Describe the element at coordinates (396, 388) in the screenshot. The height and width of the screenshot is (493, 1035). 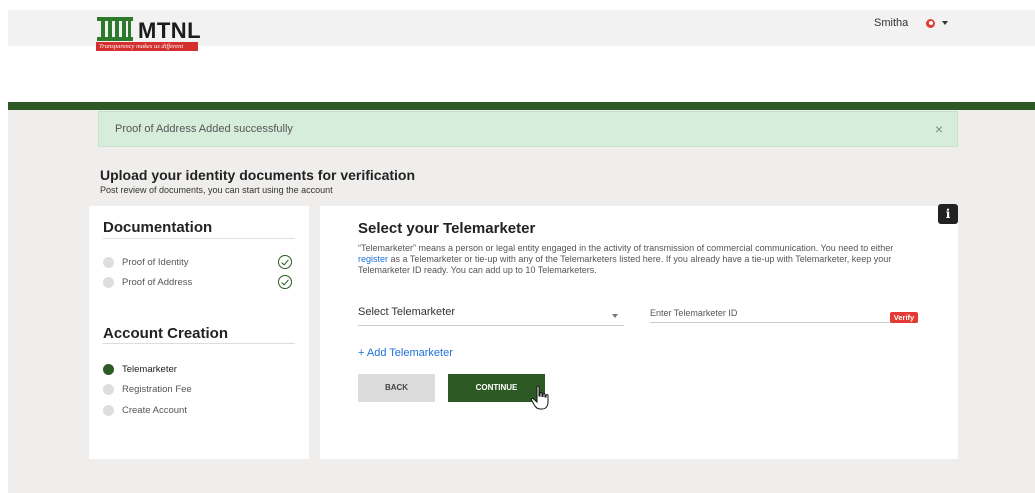
I see `back-button: BACK` at that location.